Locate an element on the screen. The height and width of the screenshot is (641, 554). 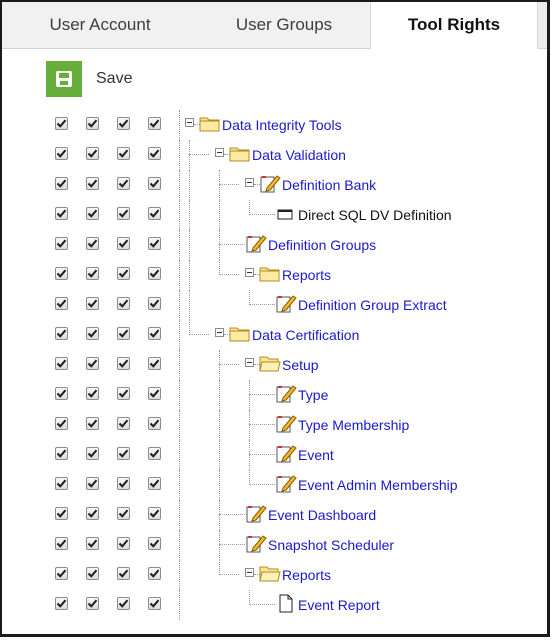
tree-node-label: Type Membership is located at coordinates (353, 425).